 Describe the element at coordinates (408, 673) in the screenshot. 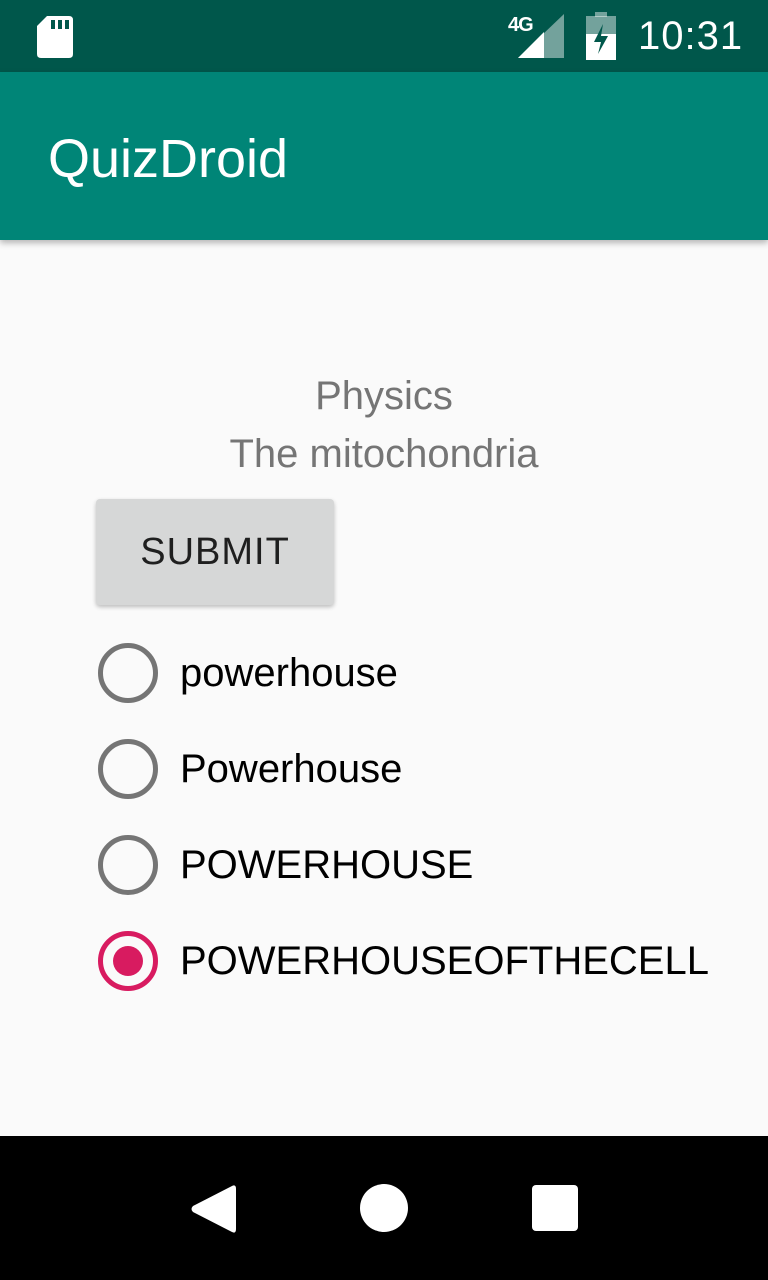

I see `answer-option-powerhouse: powerhouse` at that location.